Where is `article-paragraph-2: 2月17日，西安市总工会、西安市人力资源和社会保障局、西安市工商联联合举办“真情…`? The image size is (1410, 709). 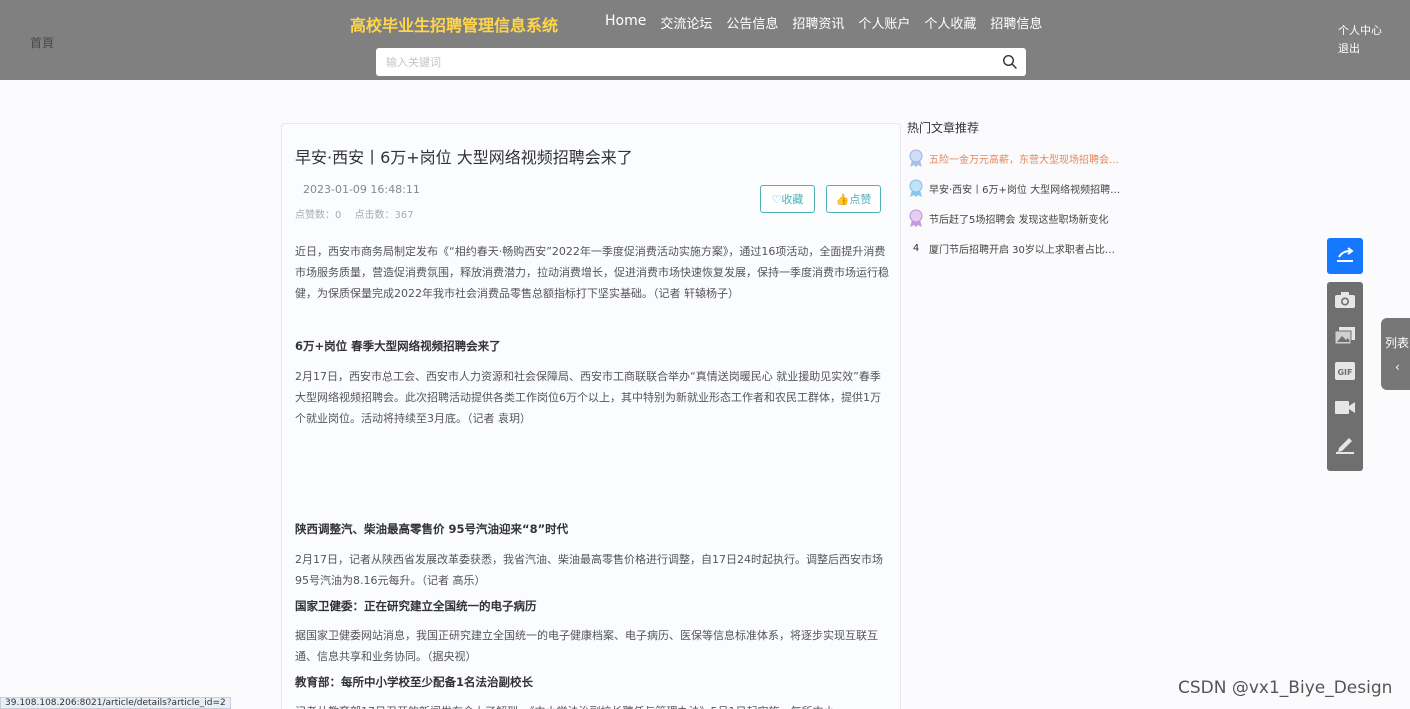 article-paragraph-2: 2月17日，西安市总工会、西安市人力资源和社会保障局、西安市工商联联合举办“真情… is located at coordinates (588, 397).